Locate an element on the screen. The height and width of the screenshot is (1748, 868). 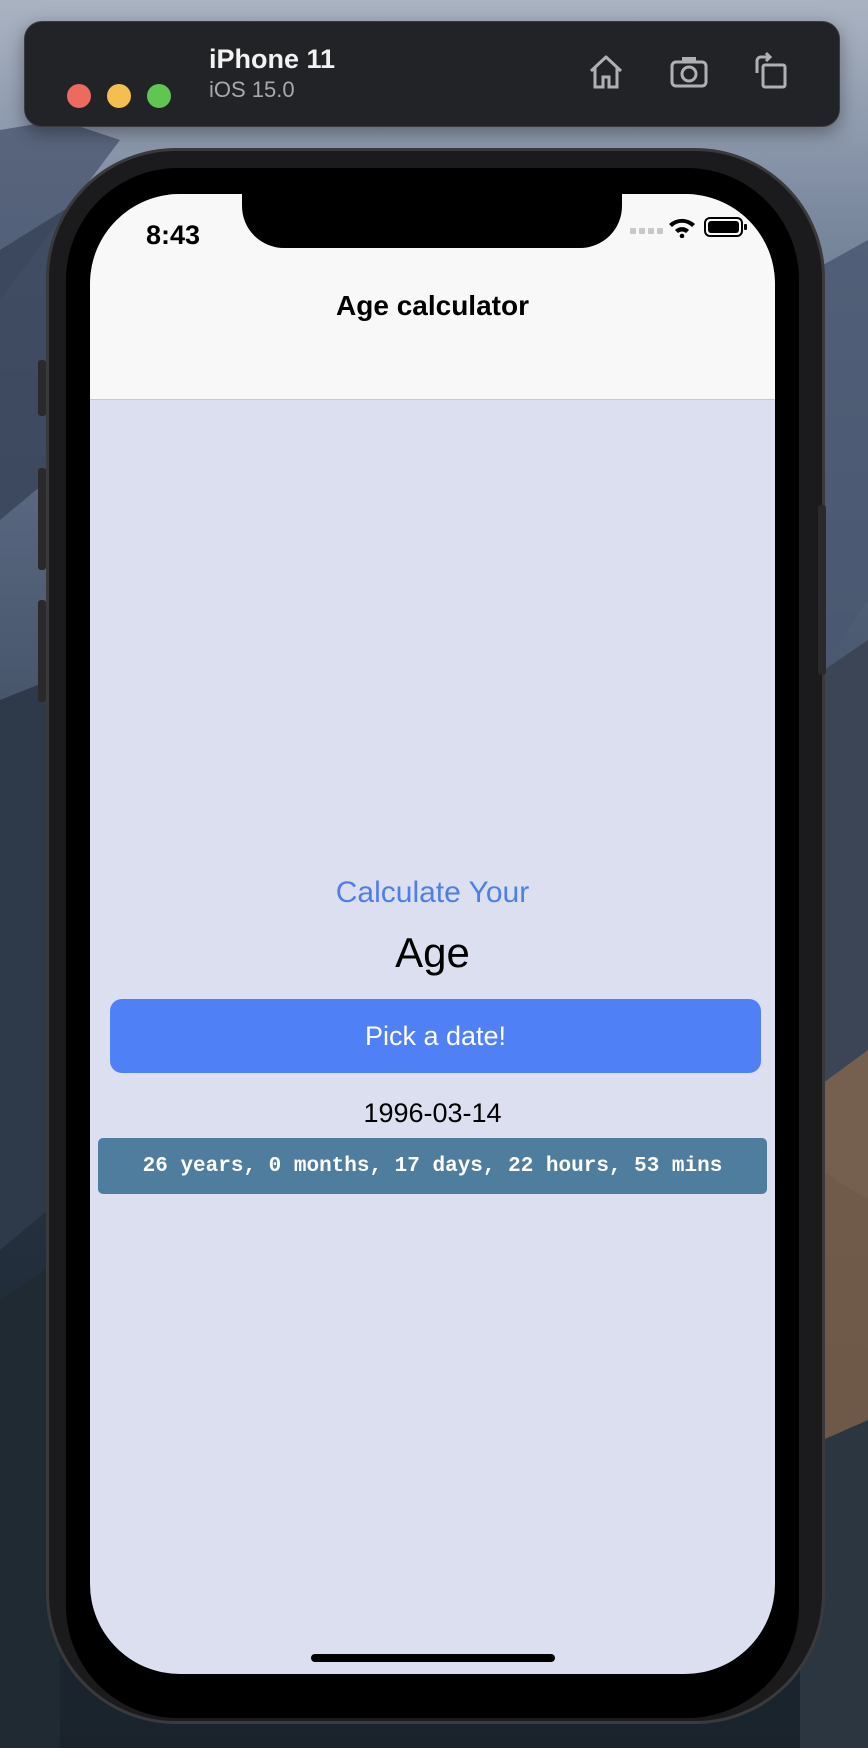
simulator-toolbar: iPhone 11 iOS 15.0 is located at coordinates (432, 74).